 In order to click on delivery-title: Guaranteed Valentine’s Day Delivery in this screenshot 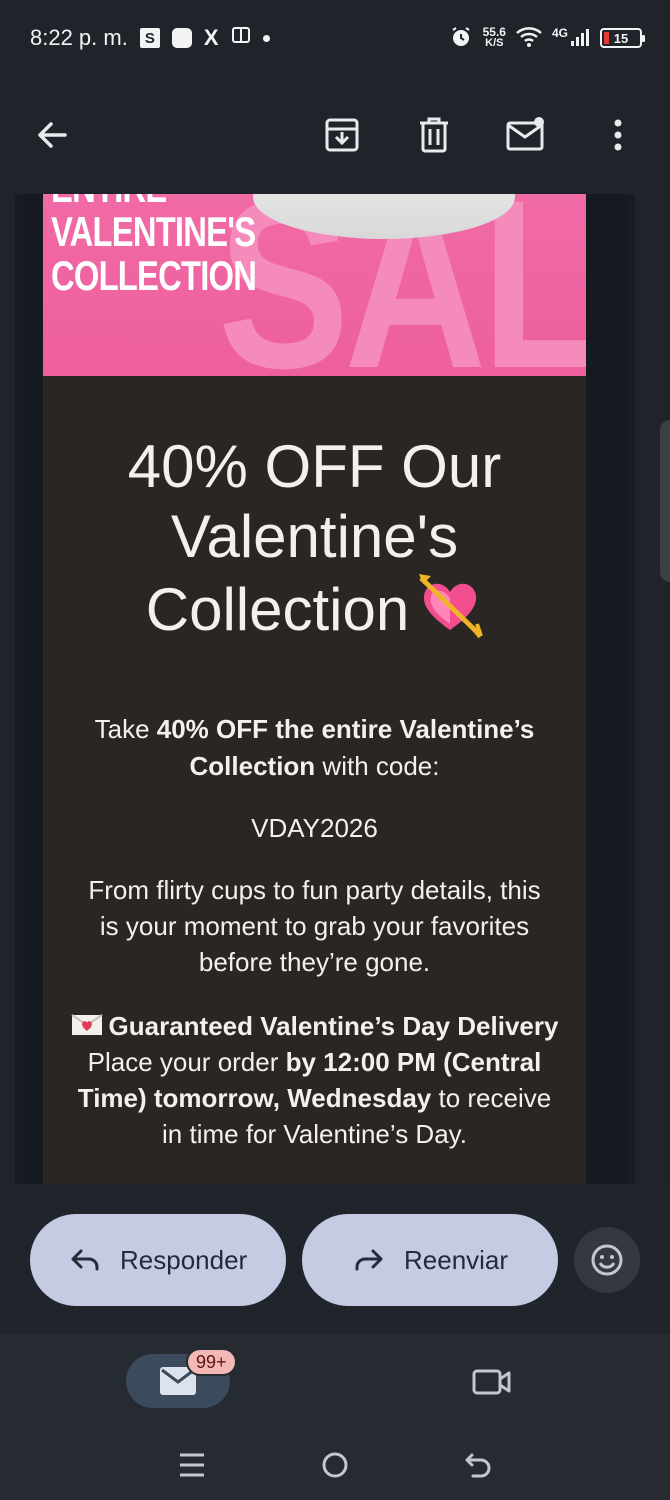, I will do `click(333, 1026)`.